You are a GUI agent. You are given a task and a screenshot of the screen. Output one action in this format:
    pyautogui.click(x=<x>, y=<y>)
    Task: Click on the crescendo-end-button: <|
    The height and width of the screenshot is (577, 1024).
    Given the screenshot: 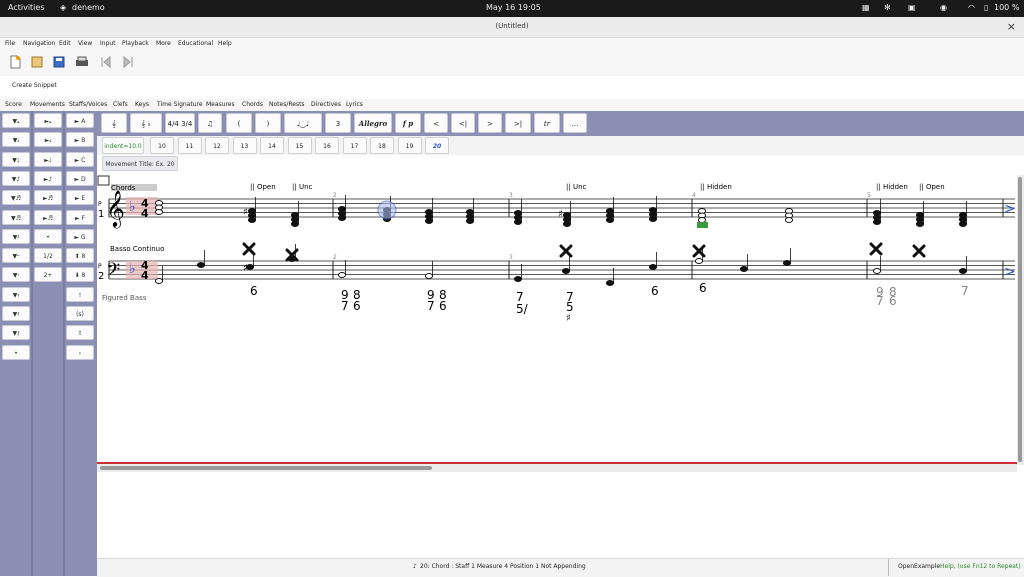 What is the action you would take?
    pyautogui.click(x=463, y=123)
    